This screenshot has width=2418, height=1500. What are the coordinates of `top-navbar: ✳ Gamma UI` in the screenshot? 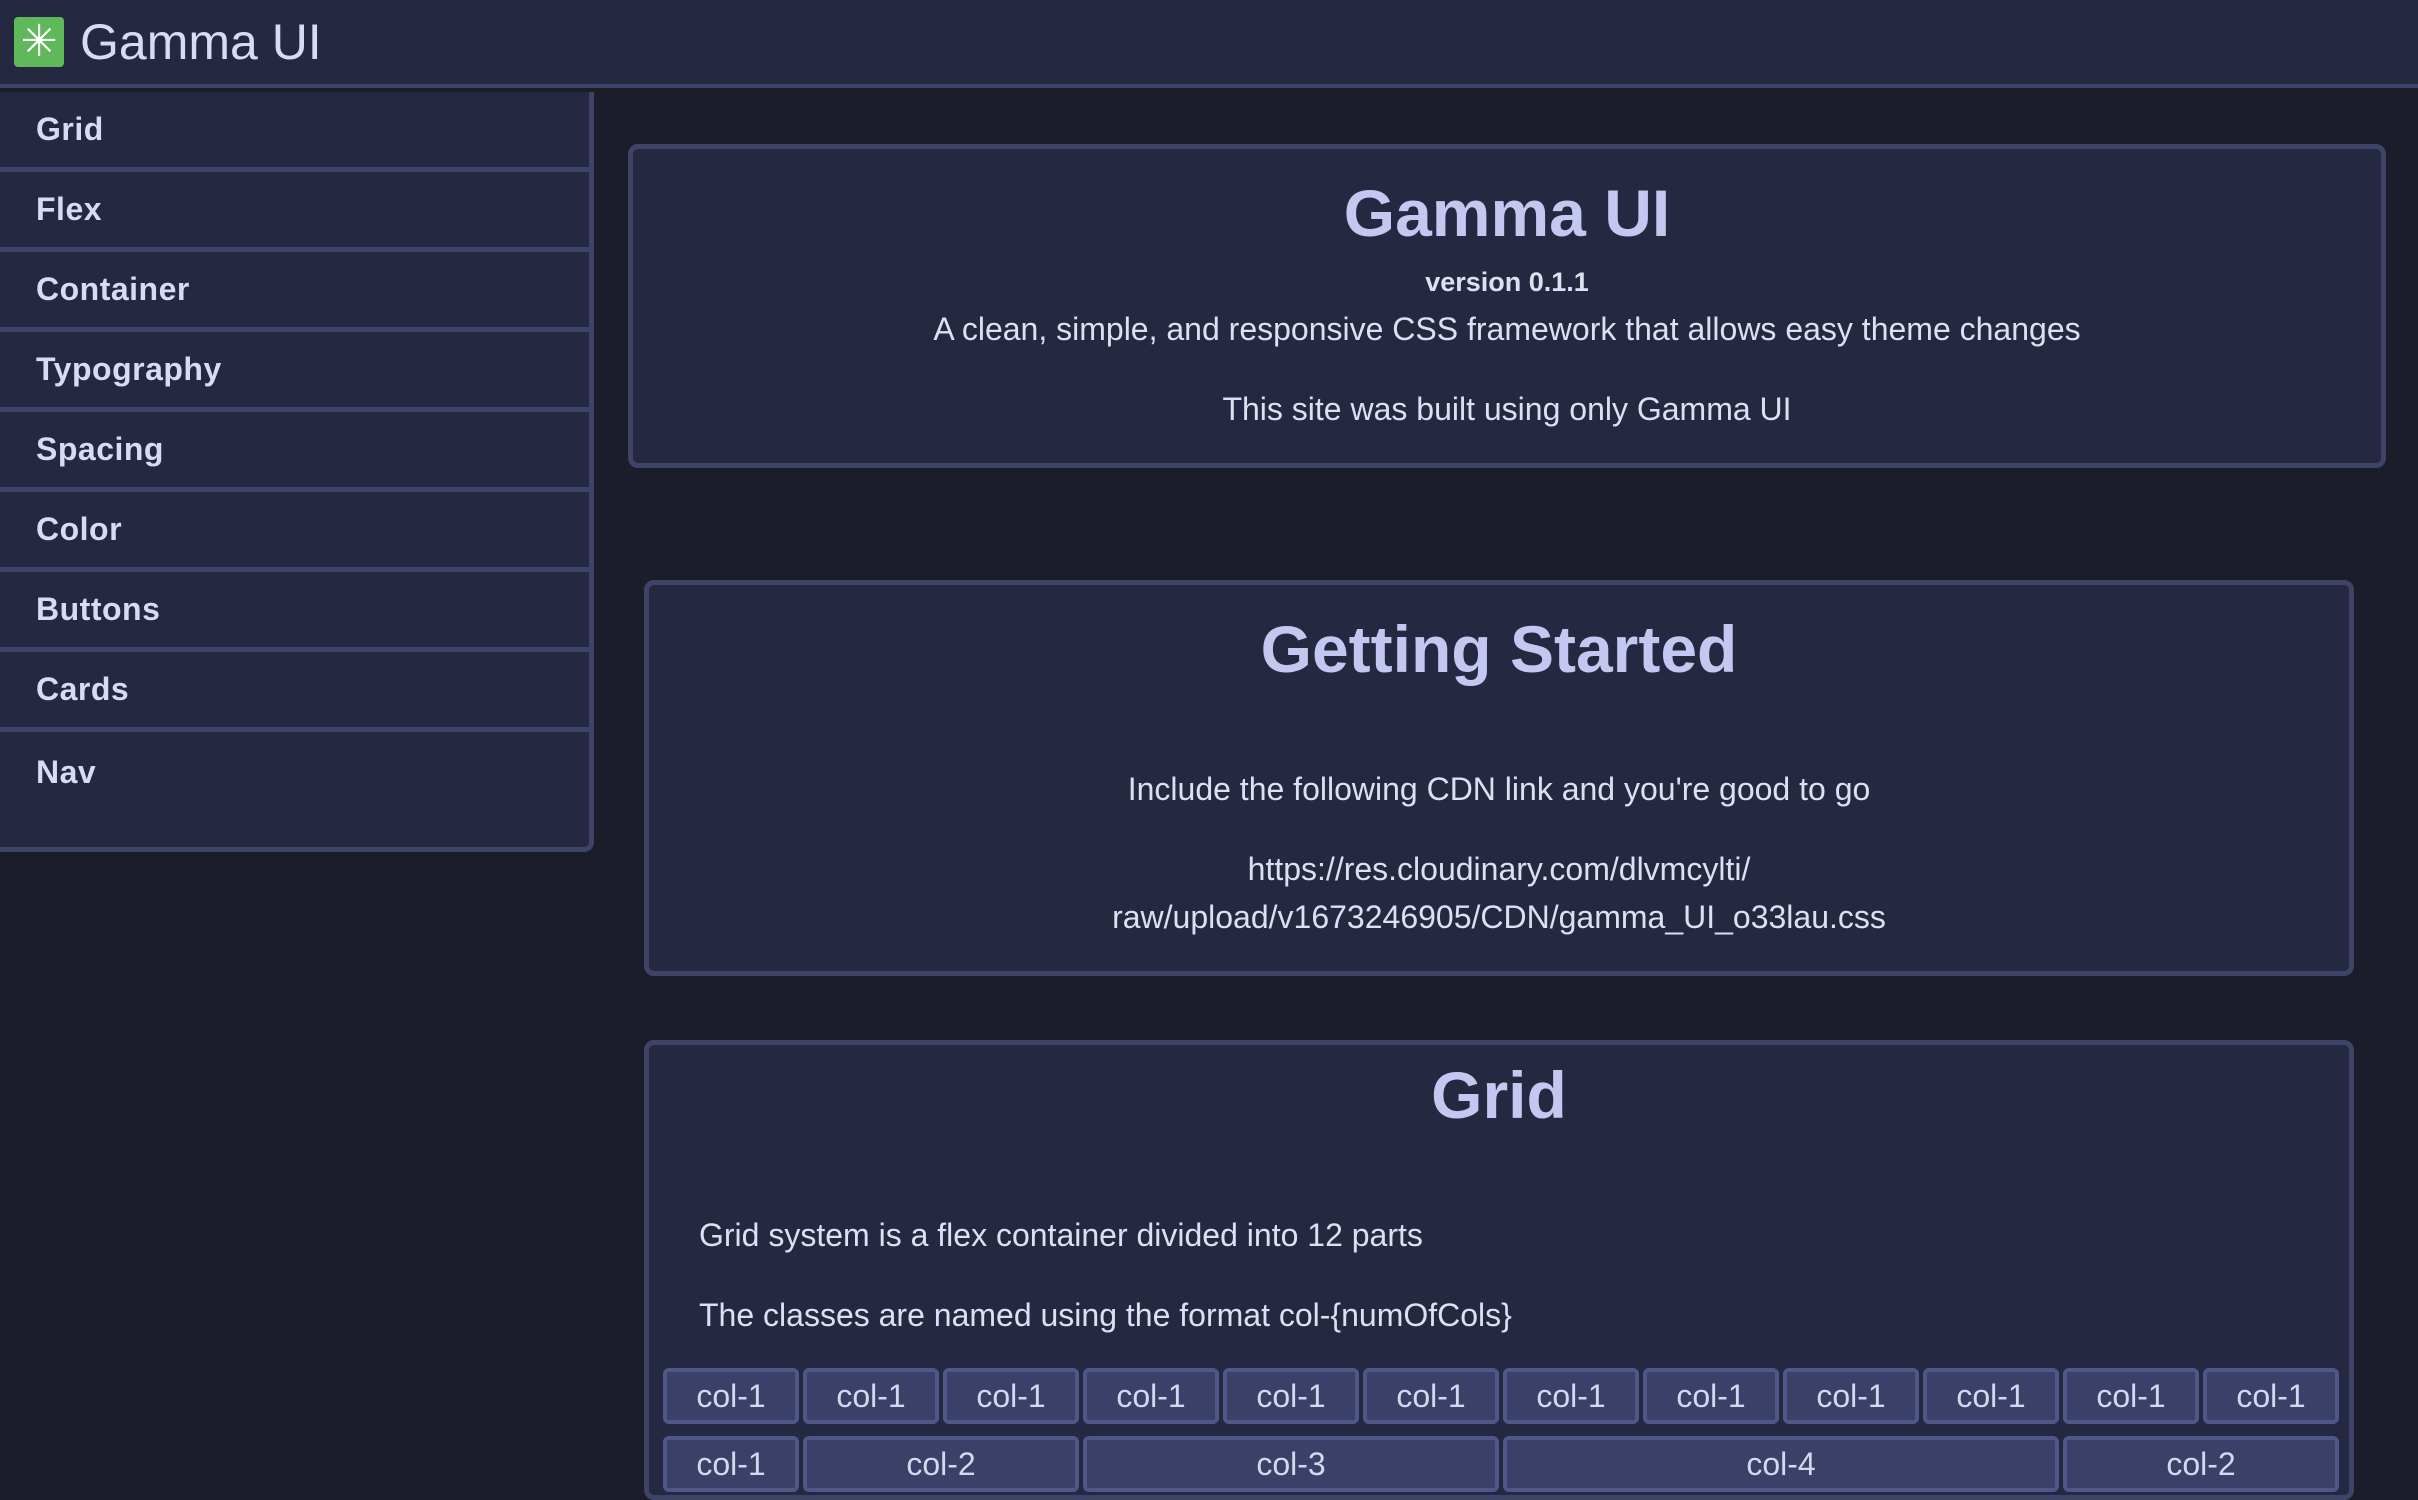 It's located at (1209, 44).